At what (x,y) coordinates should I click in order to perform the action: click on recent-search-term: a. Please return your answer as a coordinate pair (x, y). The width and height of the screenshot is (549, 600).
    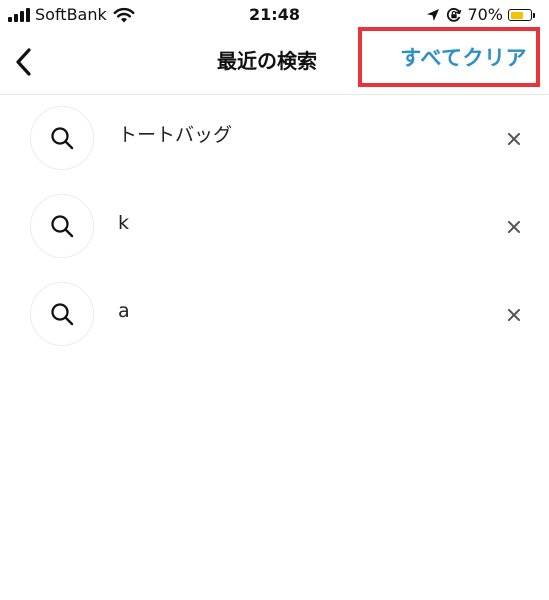
    Looking at the image, I should click on (124, 311).